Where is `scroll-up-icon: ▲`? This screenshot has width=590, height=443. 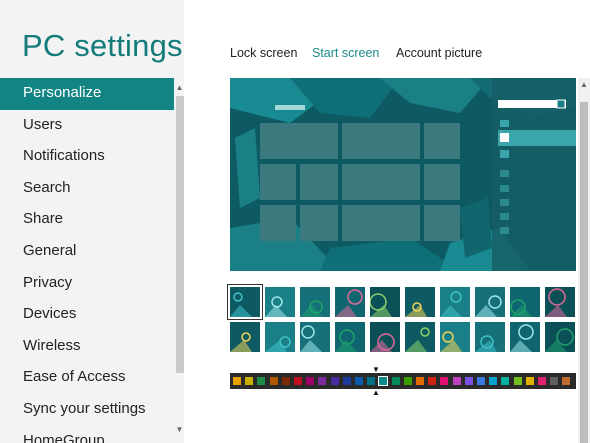
scroll-up-icon: ▲ is located at coordinates (179, 88).